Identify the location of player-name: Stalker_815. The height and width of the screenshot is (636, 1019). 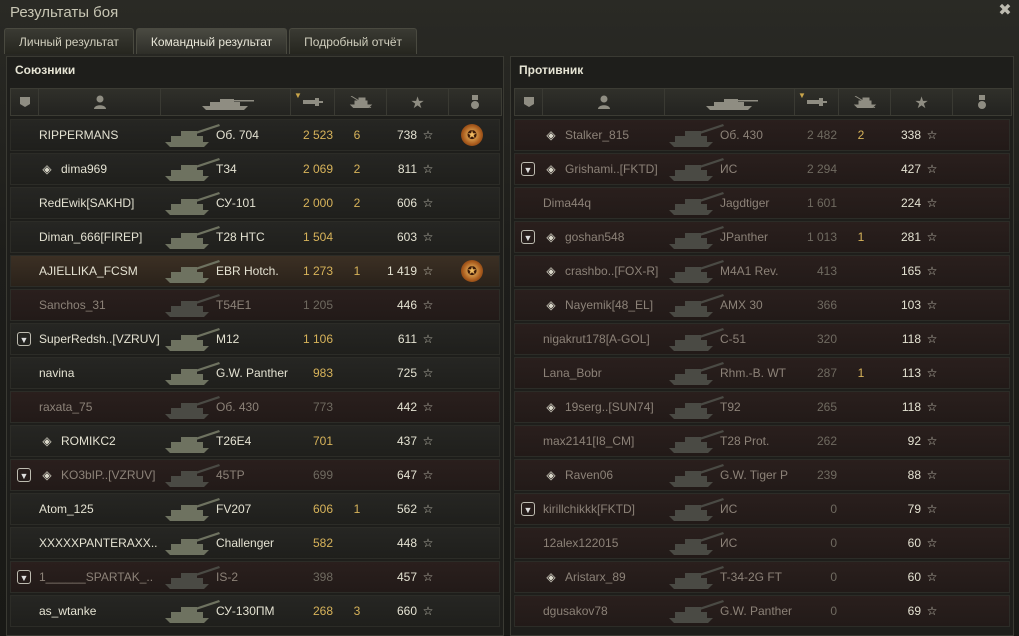
(597, 135).